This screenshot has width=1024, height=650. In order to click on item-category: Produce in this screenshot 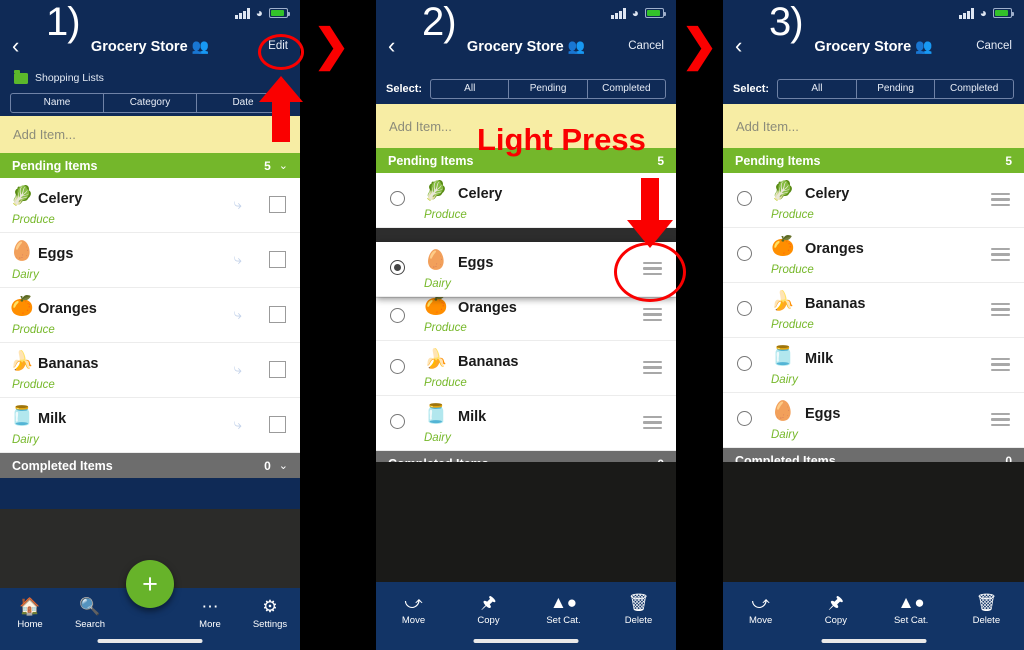, I will do `click(445, 328)`.